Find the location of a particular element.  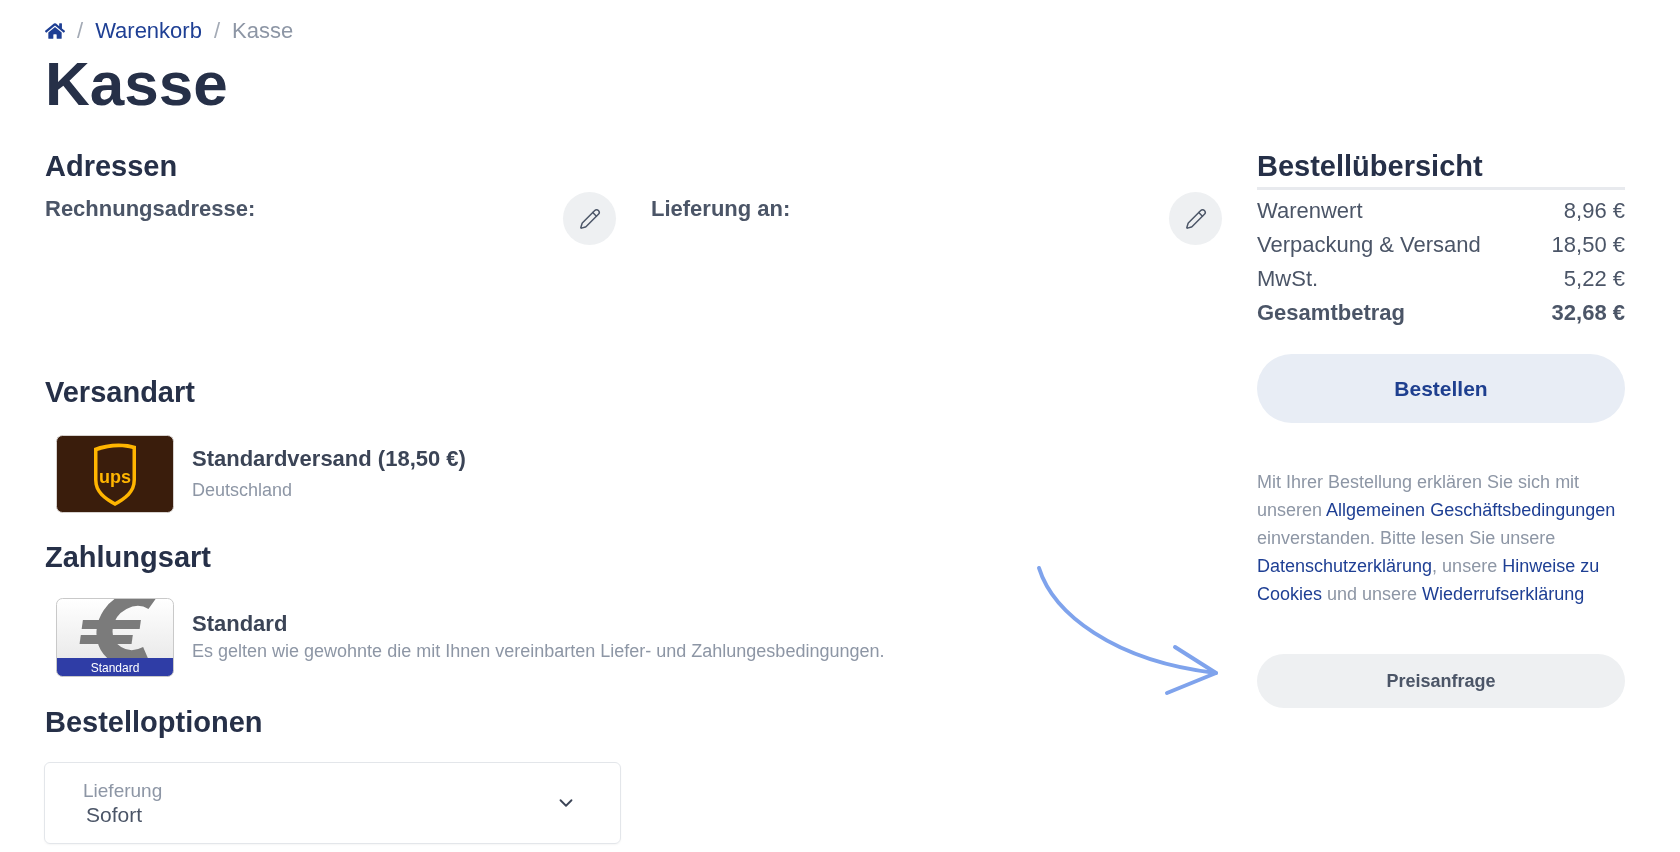

total-value: 32,68 € is located at coordinates (1588, 313).